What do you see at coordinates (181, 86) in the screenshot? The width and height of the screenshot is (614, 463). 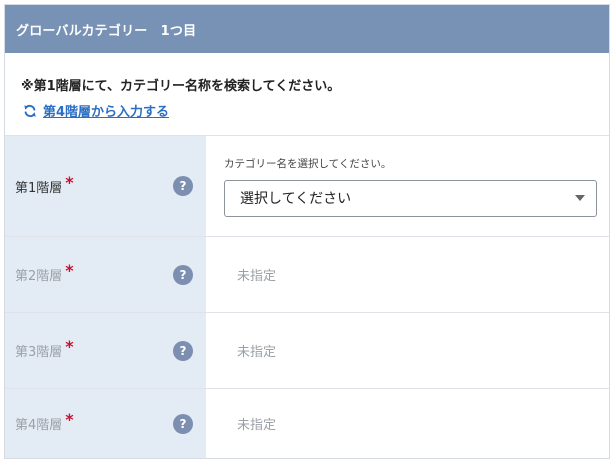 I see `notice-text: ※第1階層にて、カテゴリー名称を検索してください。` at bounding box center [181, 86].